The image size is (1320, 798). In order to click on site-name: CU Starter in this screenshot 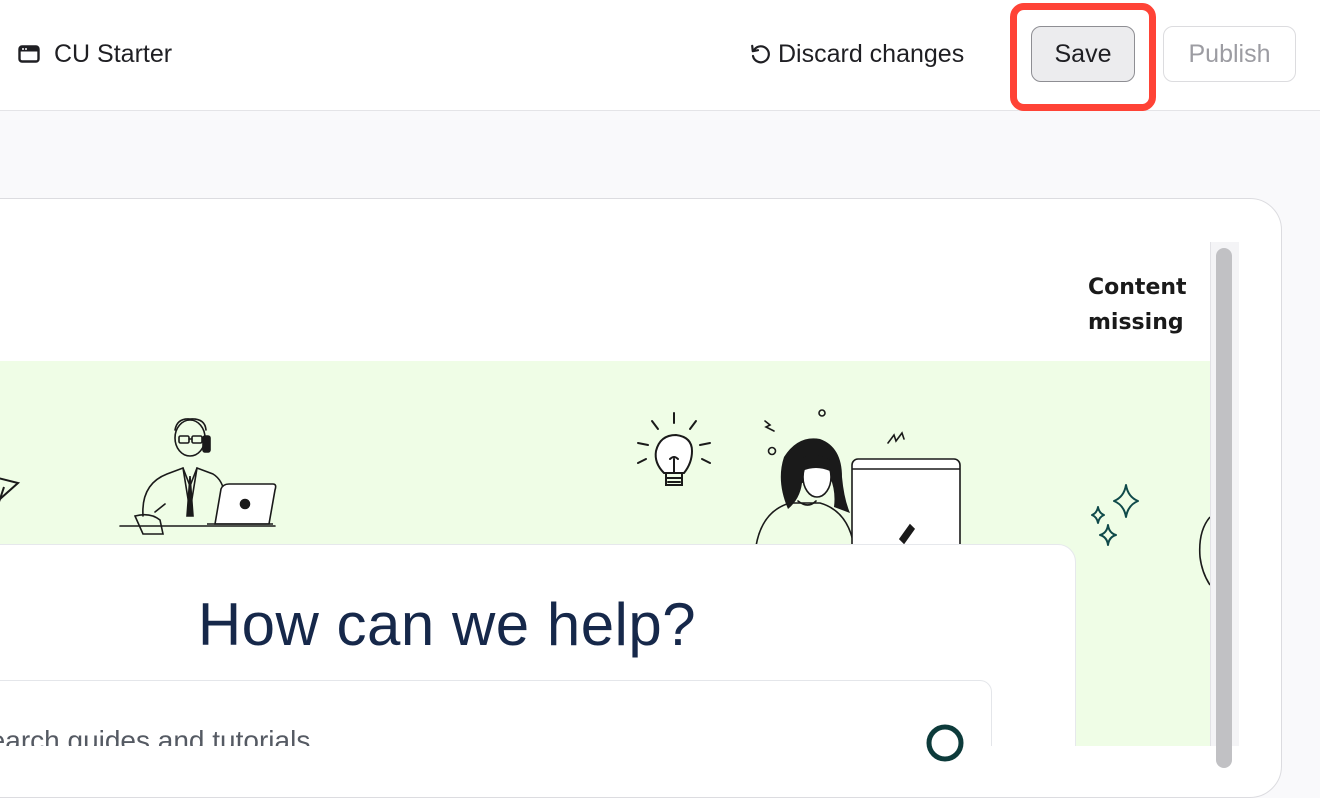, I will do `click(95, 54)`.